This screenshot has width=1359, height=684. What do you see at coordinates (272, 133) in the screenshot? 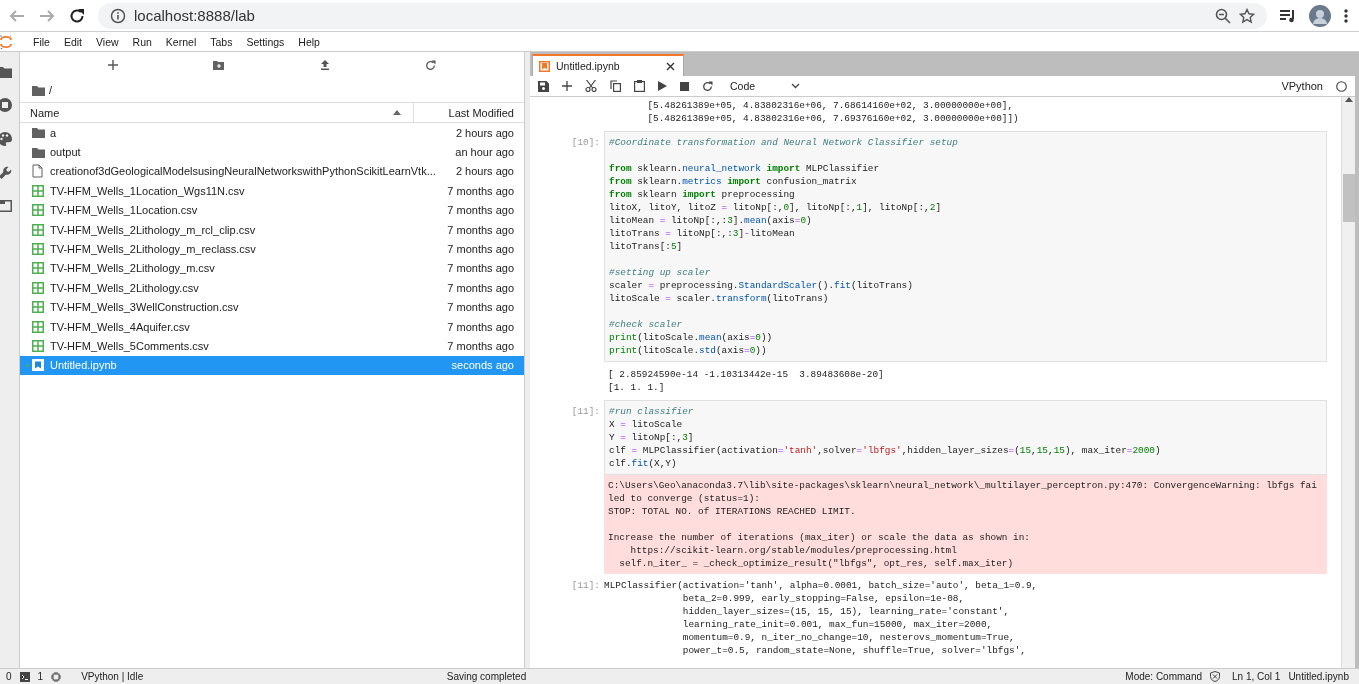
I see `file-row: a 2 hours ago` at bounding box center [272, 133].